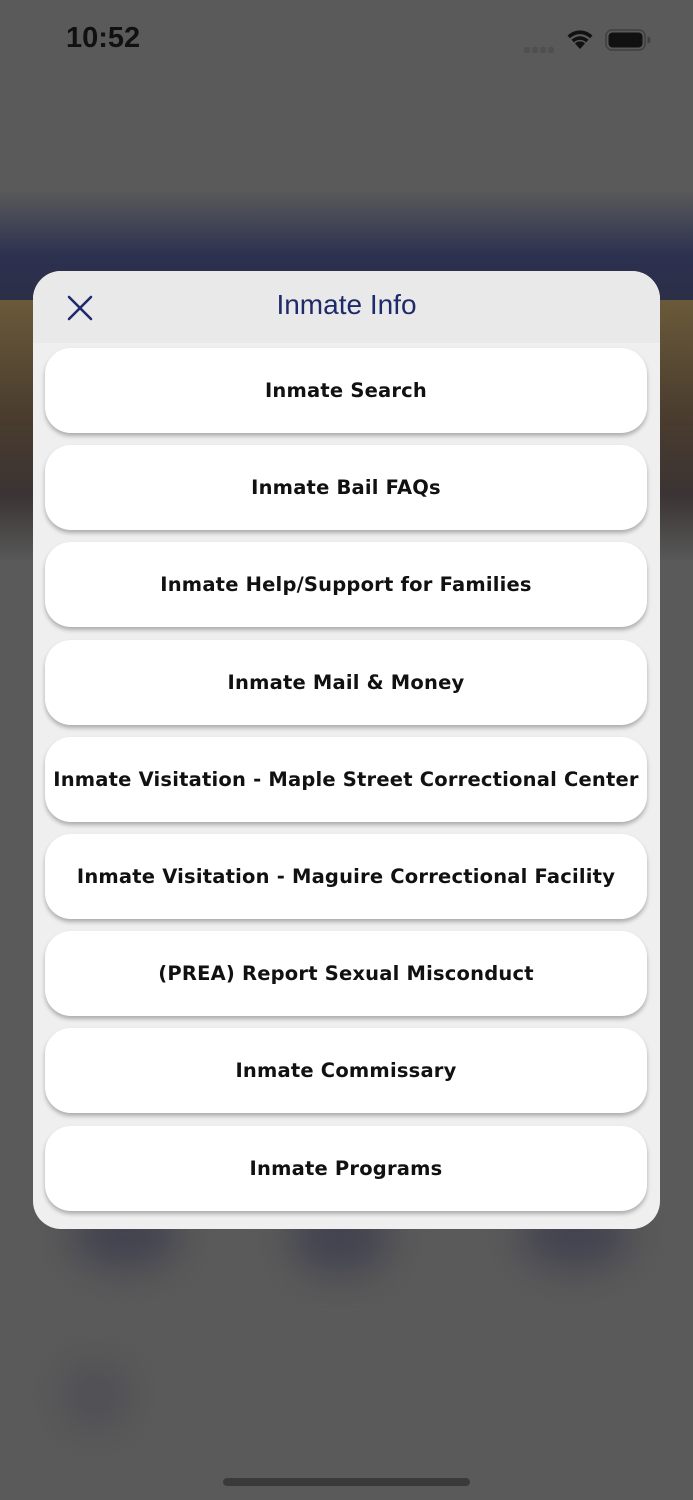 This screenshot has height=1500, width=693. I want to click on menu-item-programs: Inmate Programs, so click(346, 1168).